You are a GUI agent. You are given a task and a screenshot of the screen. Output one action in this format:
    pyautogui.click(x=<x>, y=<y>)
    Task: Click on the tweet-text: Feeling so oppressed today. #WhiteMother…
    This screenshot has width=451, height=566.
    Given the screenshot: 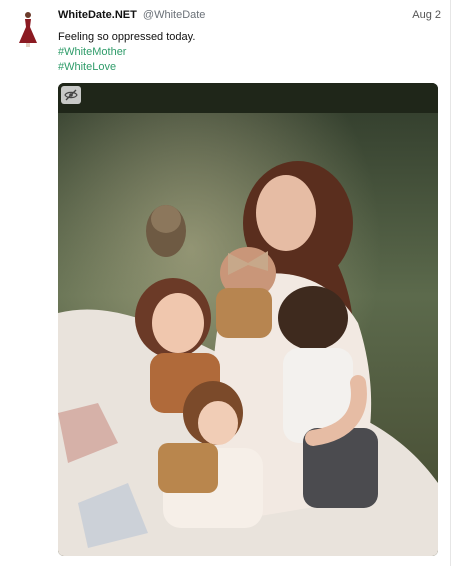 What is the action you would take?
    pyautogui.click(x=126, y=52)
    